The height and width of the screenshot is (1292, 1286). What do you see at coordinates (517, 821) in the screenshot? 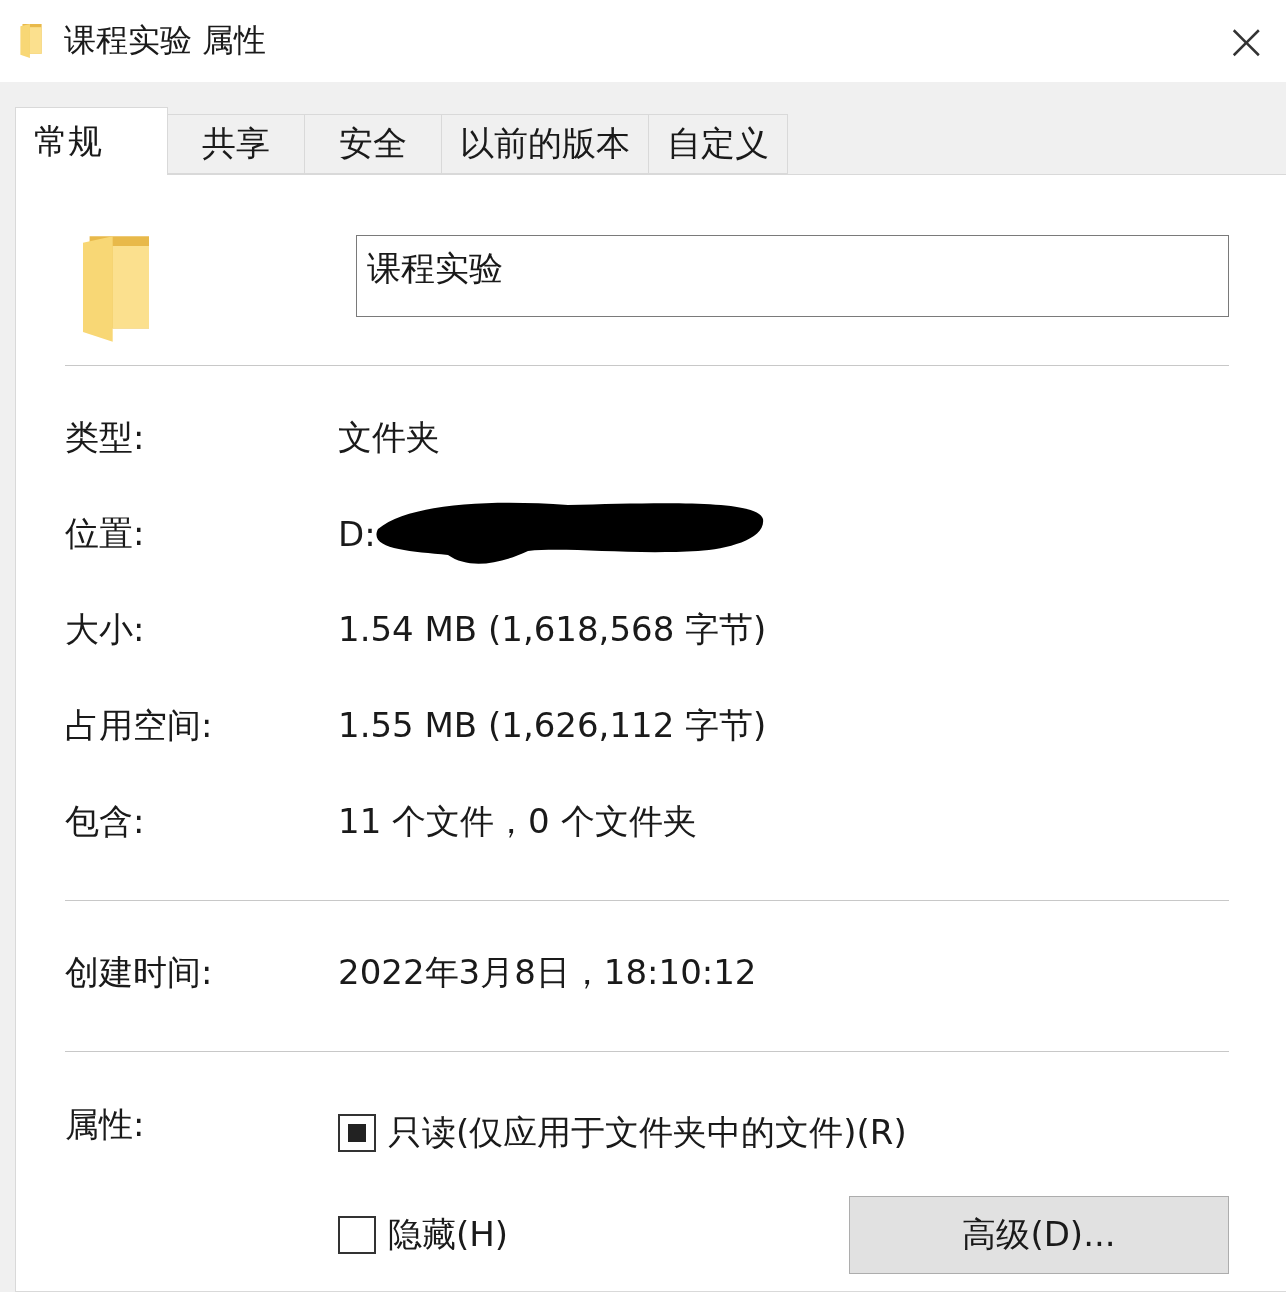
I see `property-value: 11 个文件，0 个文件夹` at bounding box center [517, 821].